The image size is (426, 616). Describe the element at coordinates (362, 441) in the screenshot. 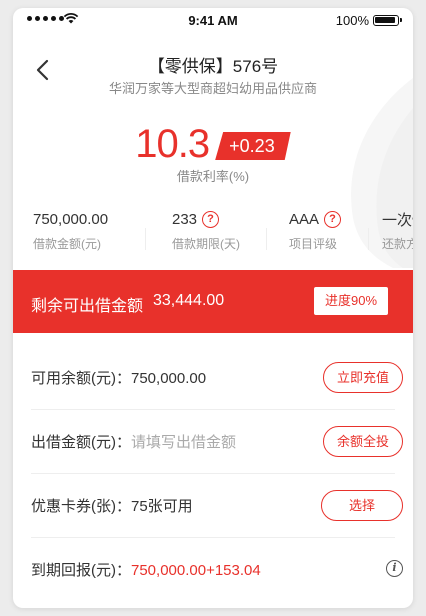

I see `invest-all-button: 余额全投` at that location.